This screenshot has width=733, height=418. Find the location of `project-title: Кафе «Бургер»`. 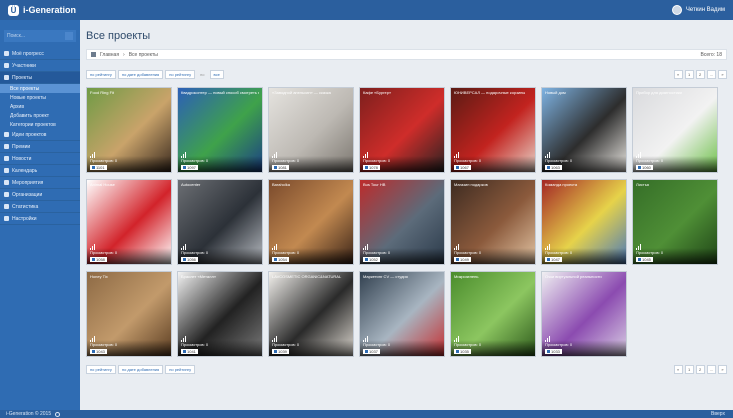

project-title: Кафе «Бургер» is located at coordinates (402, 92).